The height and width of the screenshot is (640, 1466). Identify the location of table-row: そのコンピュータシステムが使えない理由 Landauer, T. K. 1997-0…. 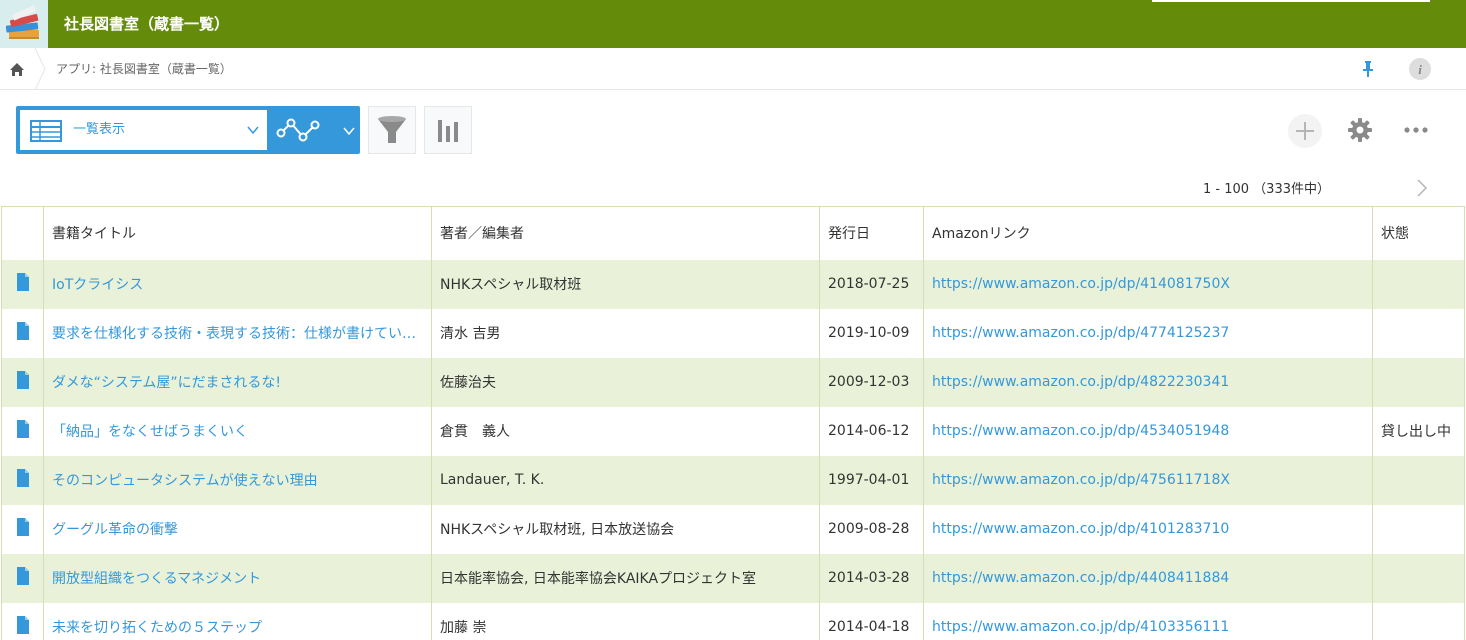
(733, 480).